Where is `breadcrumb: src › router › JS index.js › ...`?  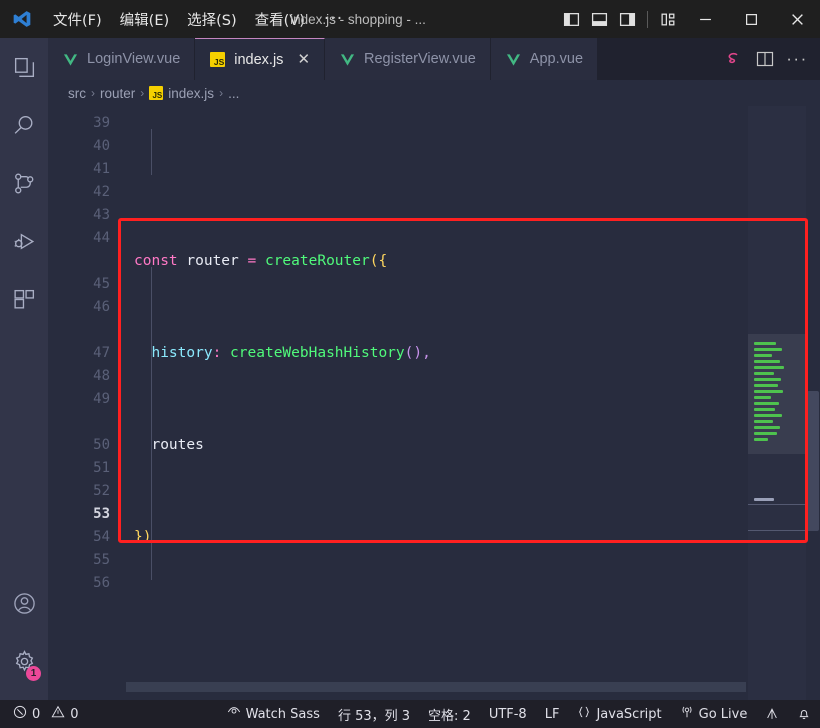
breadcrumb: src › router › JS index.js › ... is located at coordinates (434, 93).